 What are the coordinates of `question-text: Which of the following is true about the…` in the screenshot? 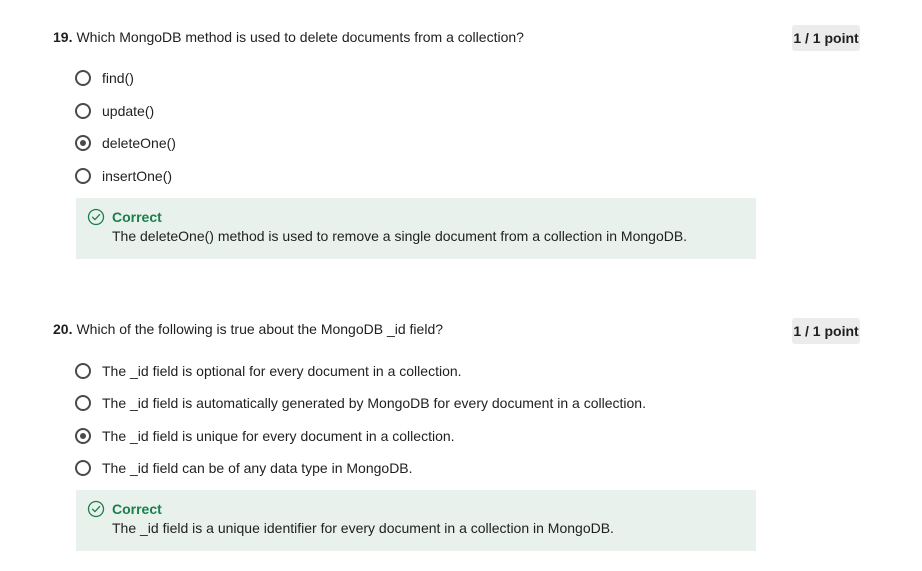 It's located at (260, 329).